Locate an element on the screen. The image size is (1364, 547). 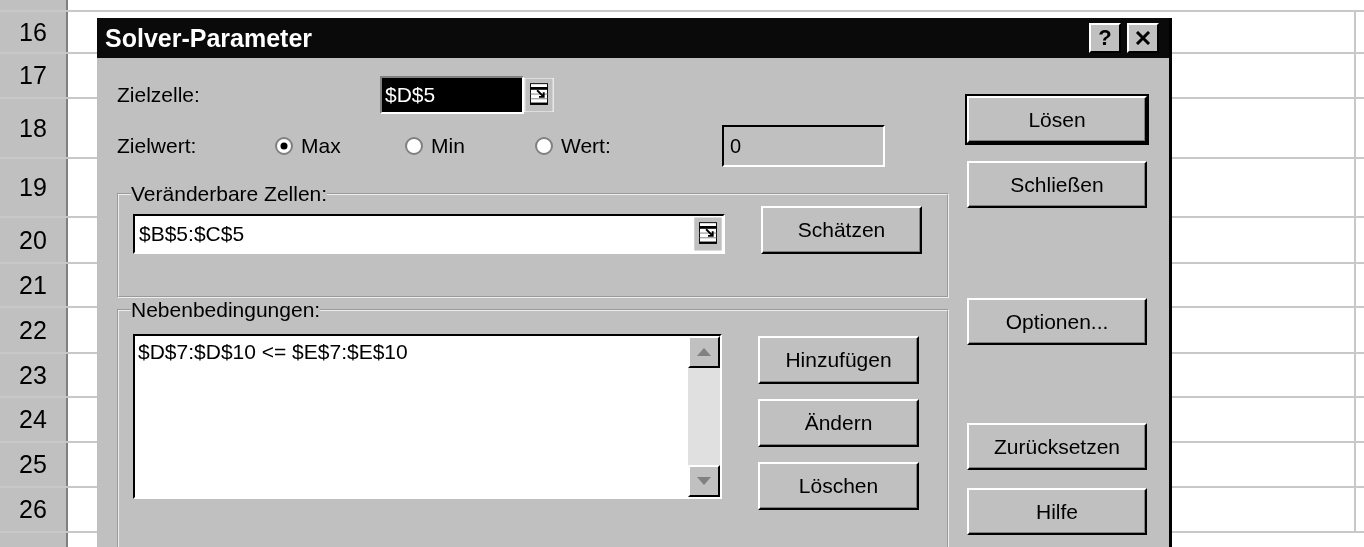
dialog-button: Schließen is located at coordinates (1057, 184).